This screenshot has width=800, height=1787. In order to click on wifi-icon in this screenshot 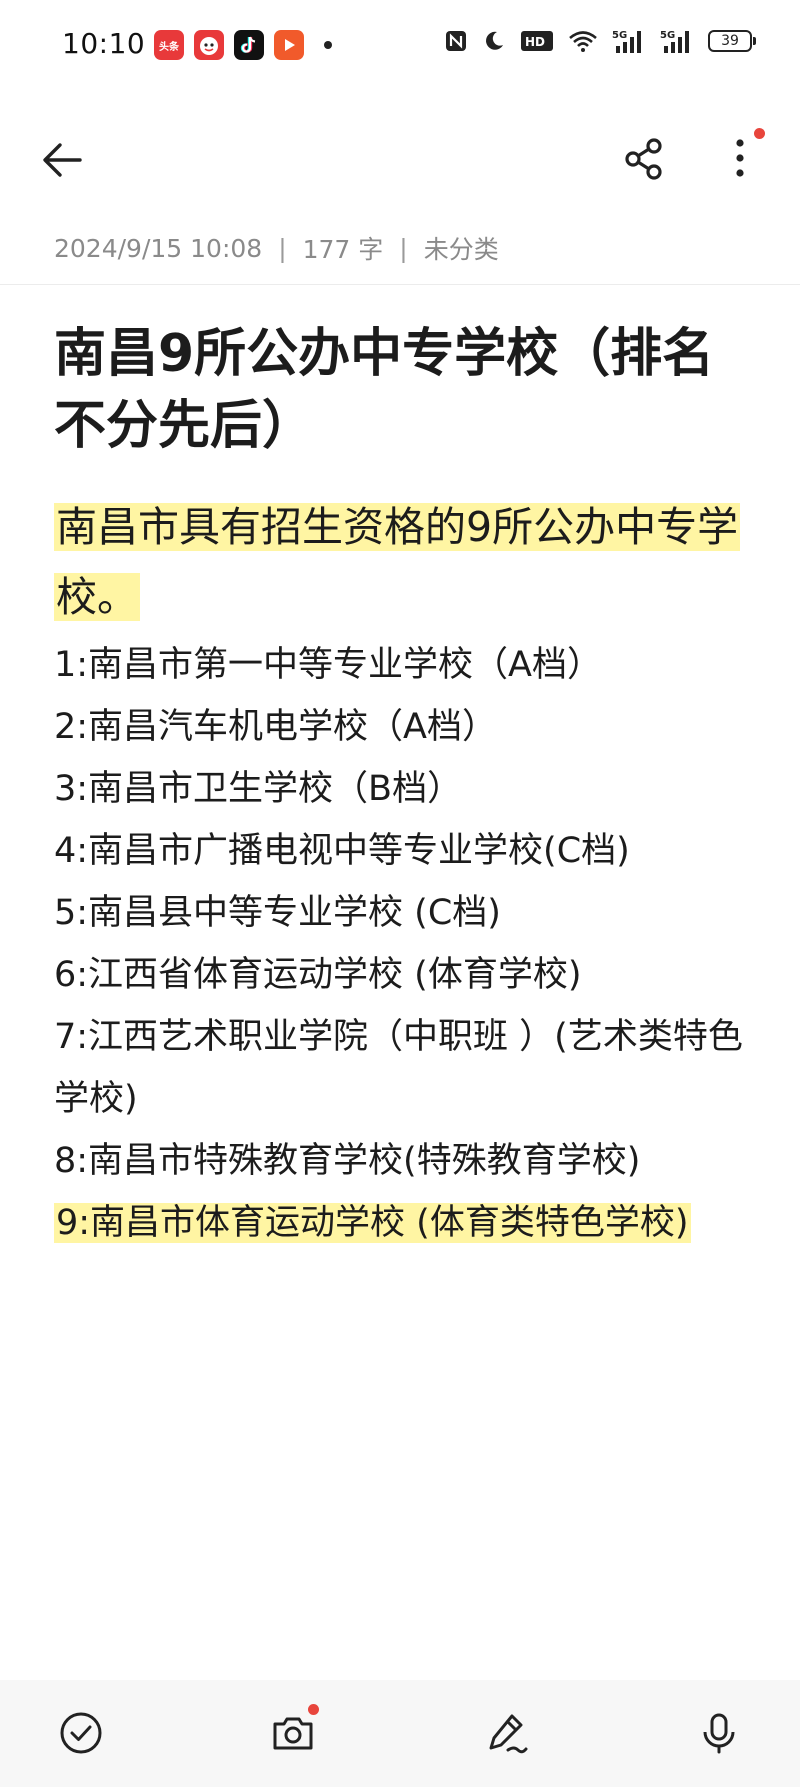, I will do `click(583, 41)`.